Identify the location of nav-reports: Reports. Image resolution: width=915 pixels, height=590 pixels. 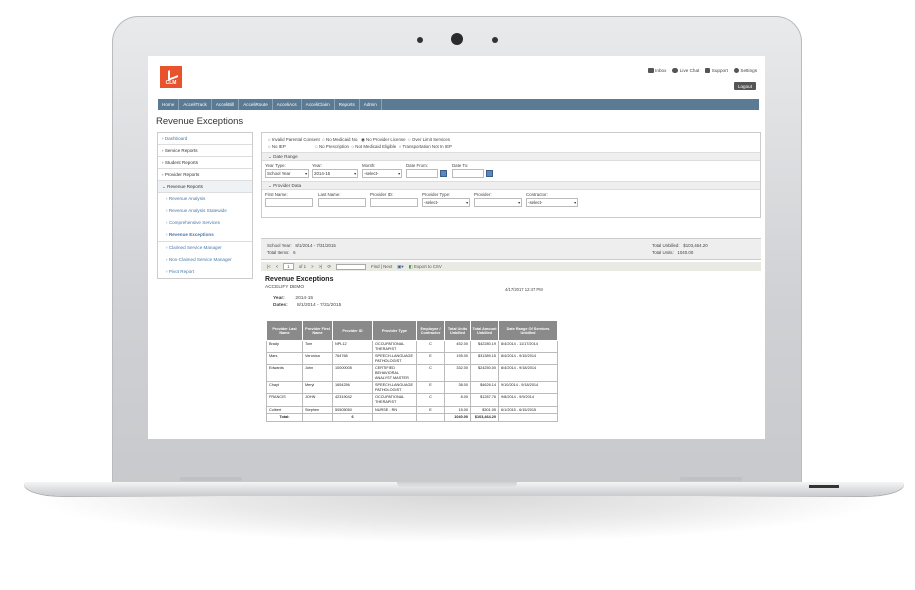
(347, 104).